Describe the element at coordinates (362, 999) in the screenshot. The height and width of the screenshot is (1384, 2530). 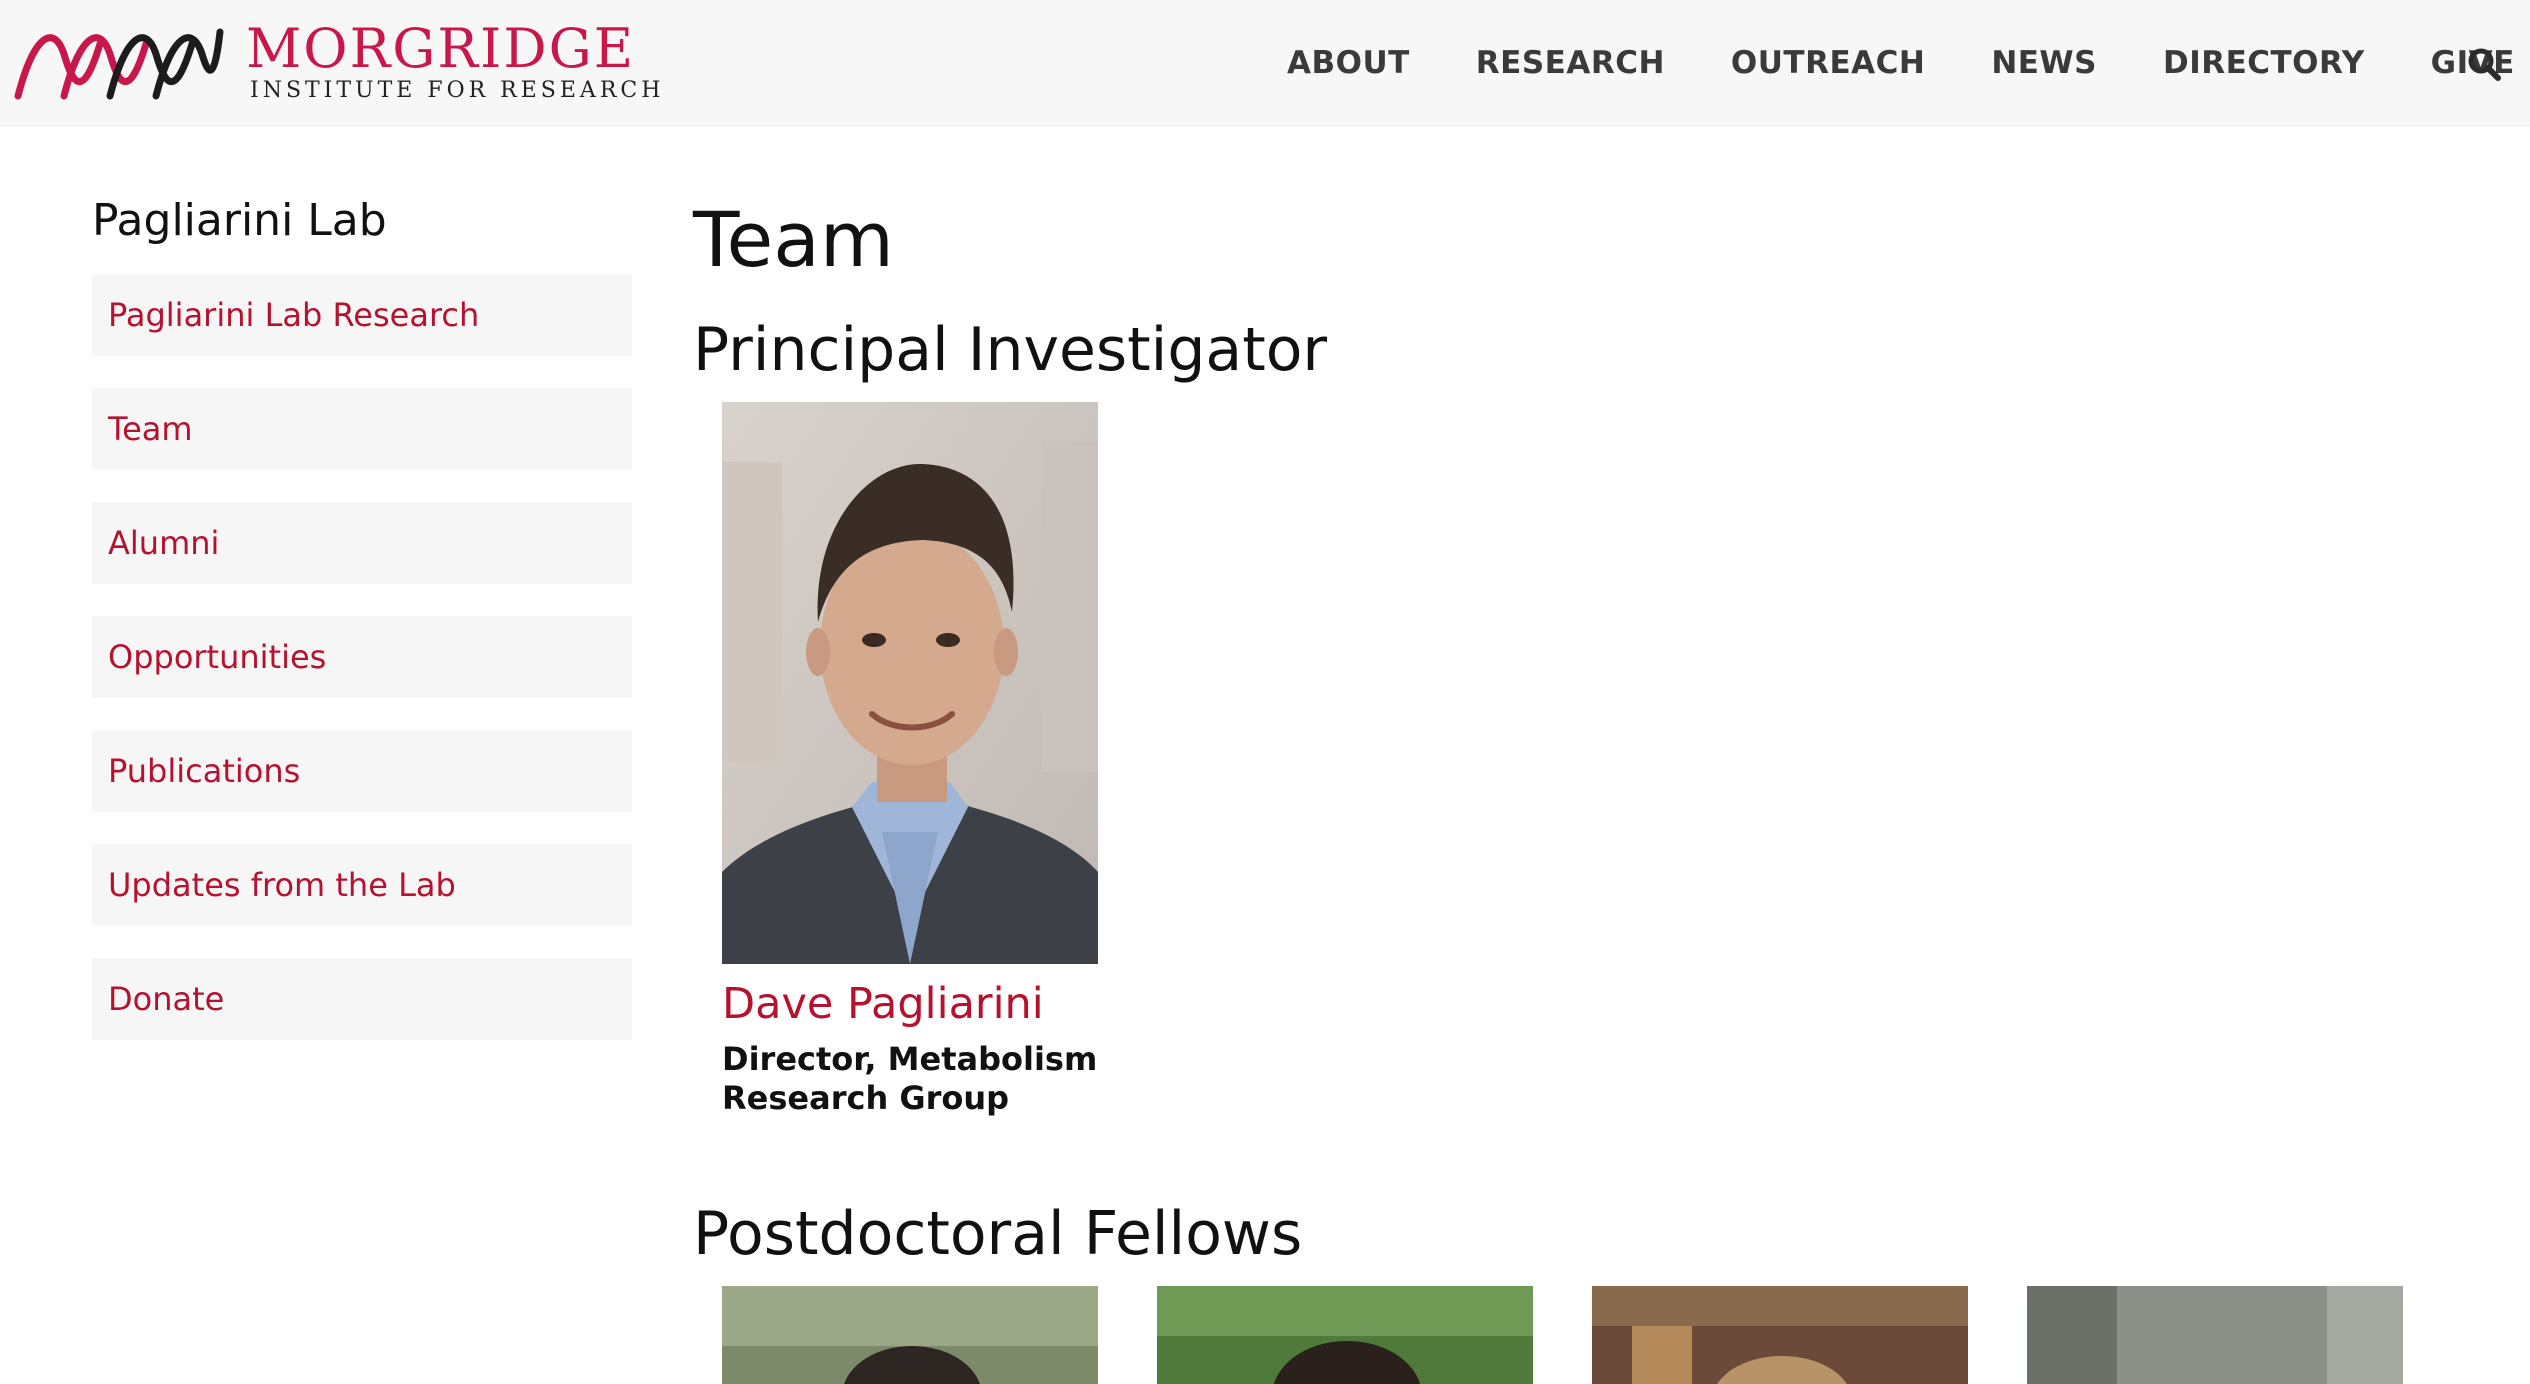
I see `sidebar-item-donate: Donate` at that location.